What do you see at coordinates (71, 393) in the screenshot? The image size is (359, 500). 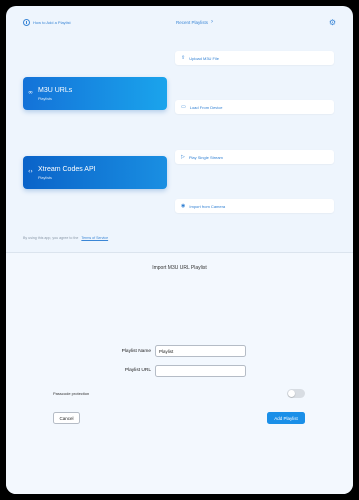 I see `passcode-protection-label: Passcode protection` at bounding box center [71, 393].